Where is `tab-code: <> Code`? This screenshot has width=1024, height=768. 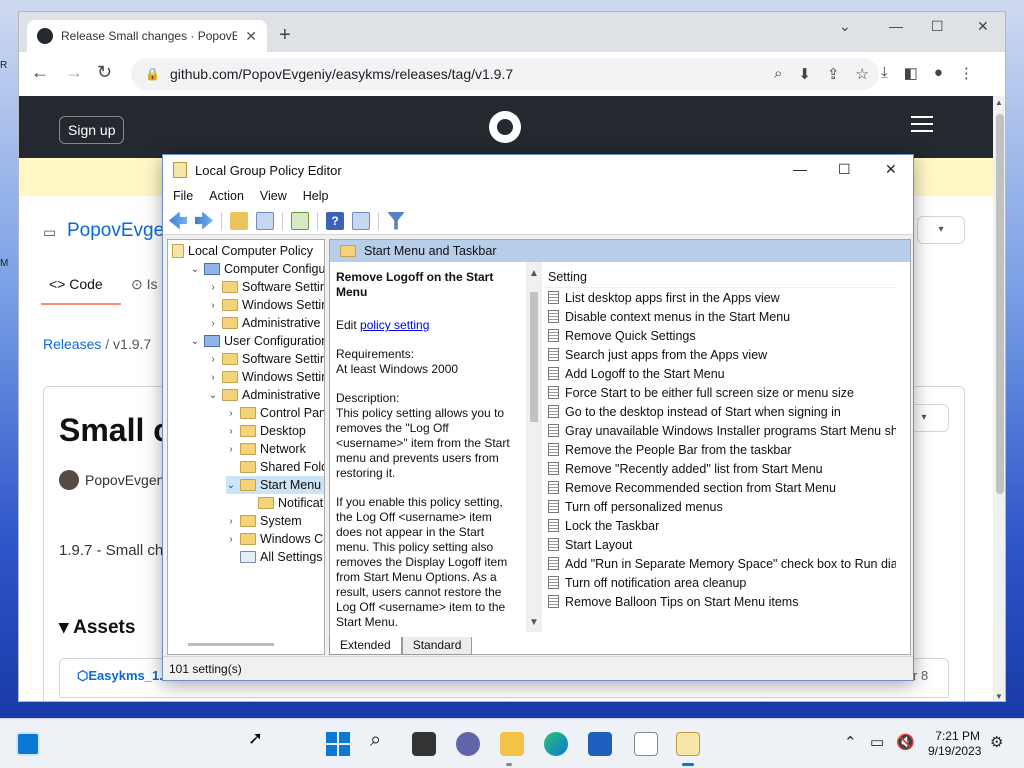 tab-code: <> Code is located at coordinates (76, 284).